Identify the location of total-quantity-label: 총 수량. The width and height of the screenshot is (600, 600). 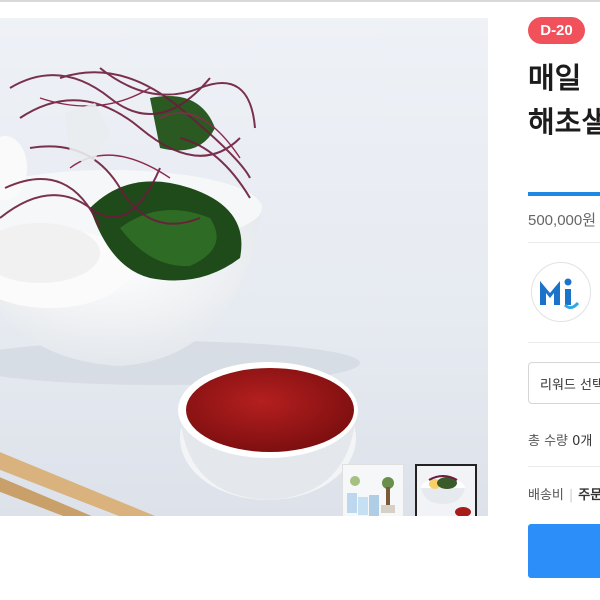
(548, 441).